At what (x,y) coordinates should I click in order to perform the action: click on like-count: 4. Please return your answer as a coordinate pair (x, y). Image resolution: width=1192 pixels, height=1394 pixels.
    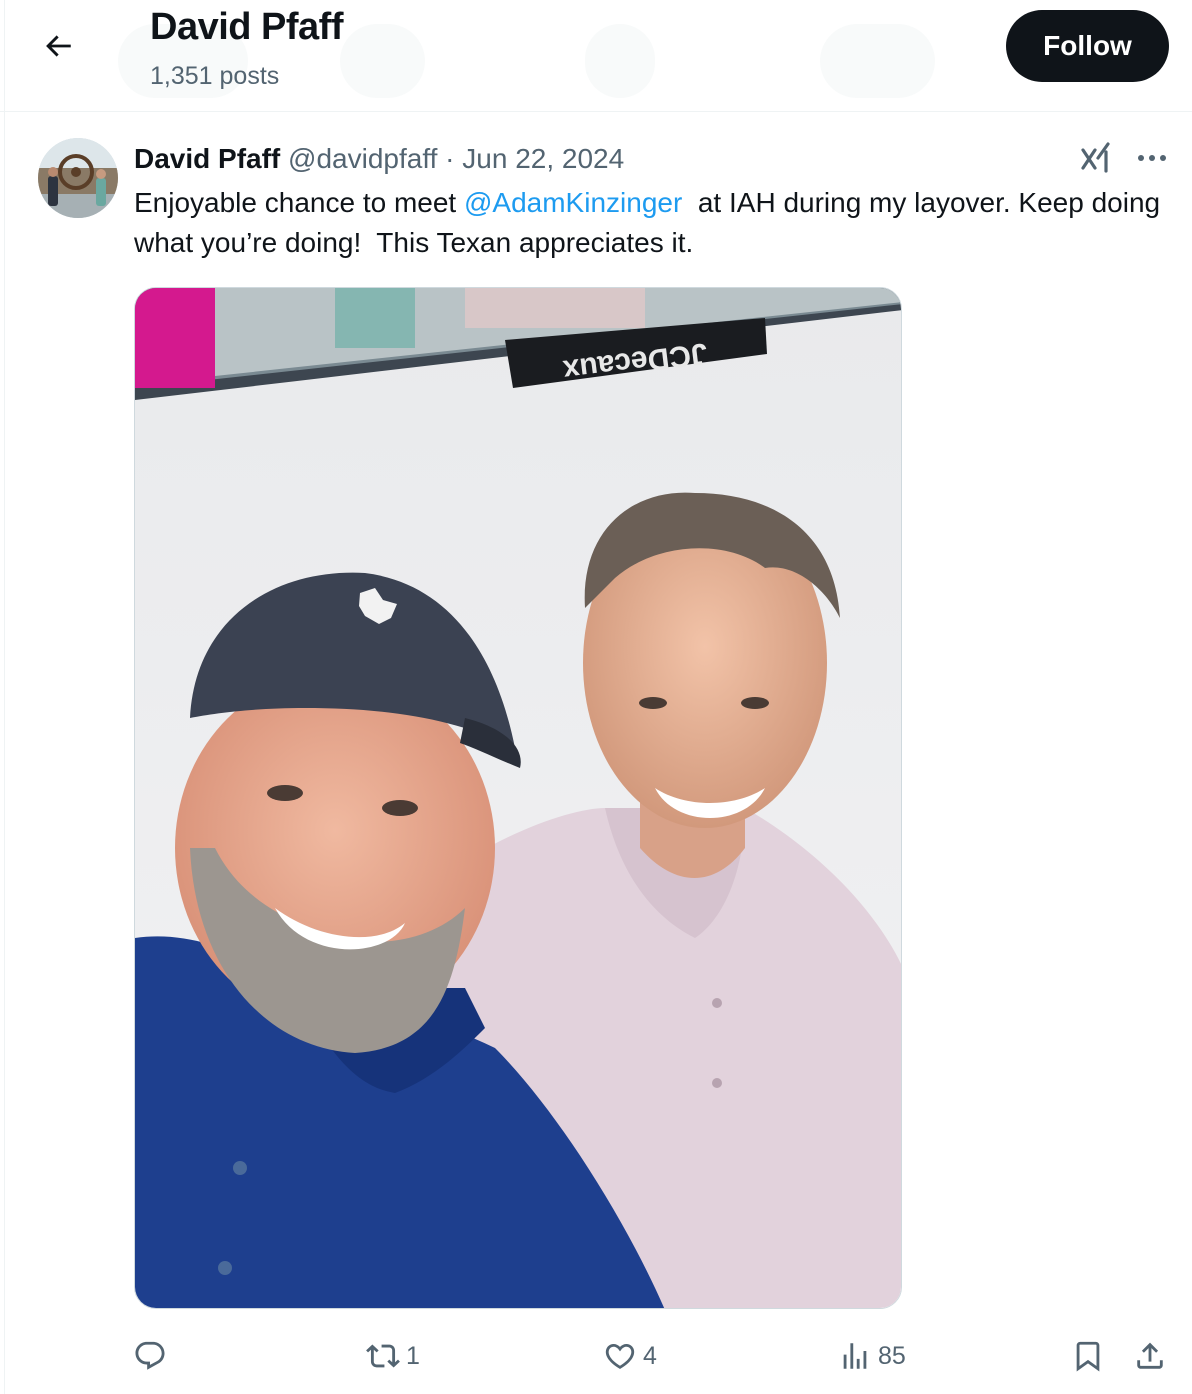
    Looking at the image, I should click on (650, 1355).